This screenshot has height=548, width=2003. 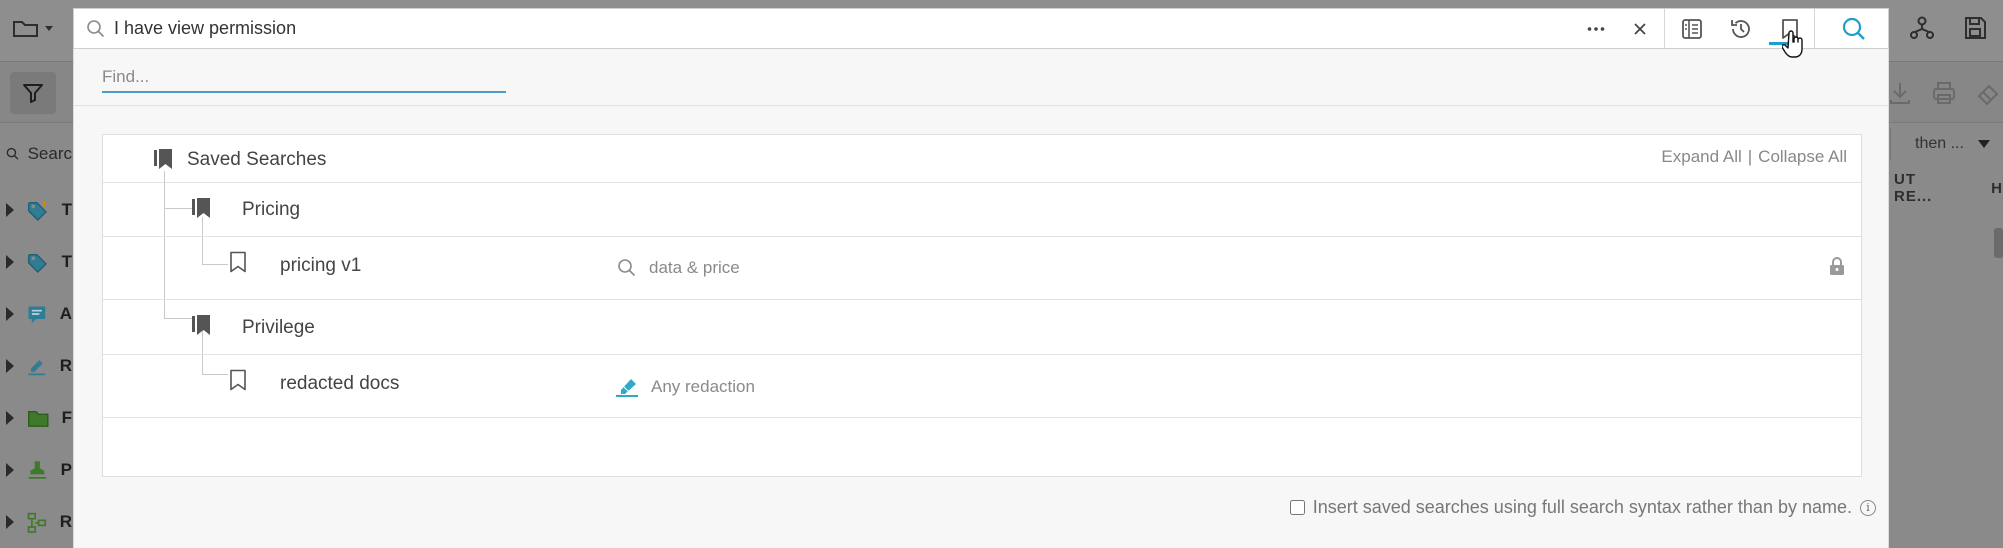 What do you see at coordinates (1900, 93) in the screenshot?
I see `download-icon` at bounding box center [1900, 93].